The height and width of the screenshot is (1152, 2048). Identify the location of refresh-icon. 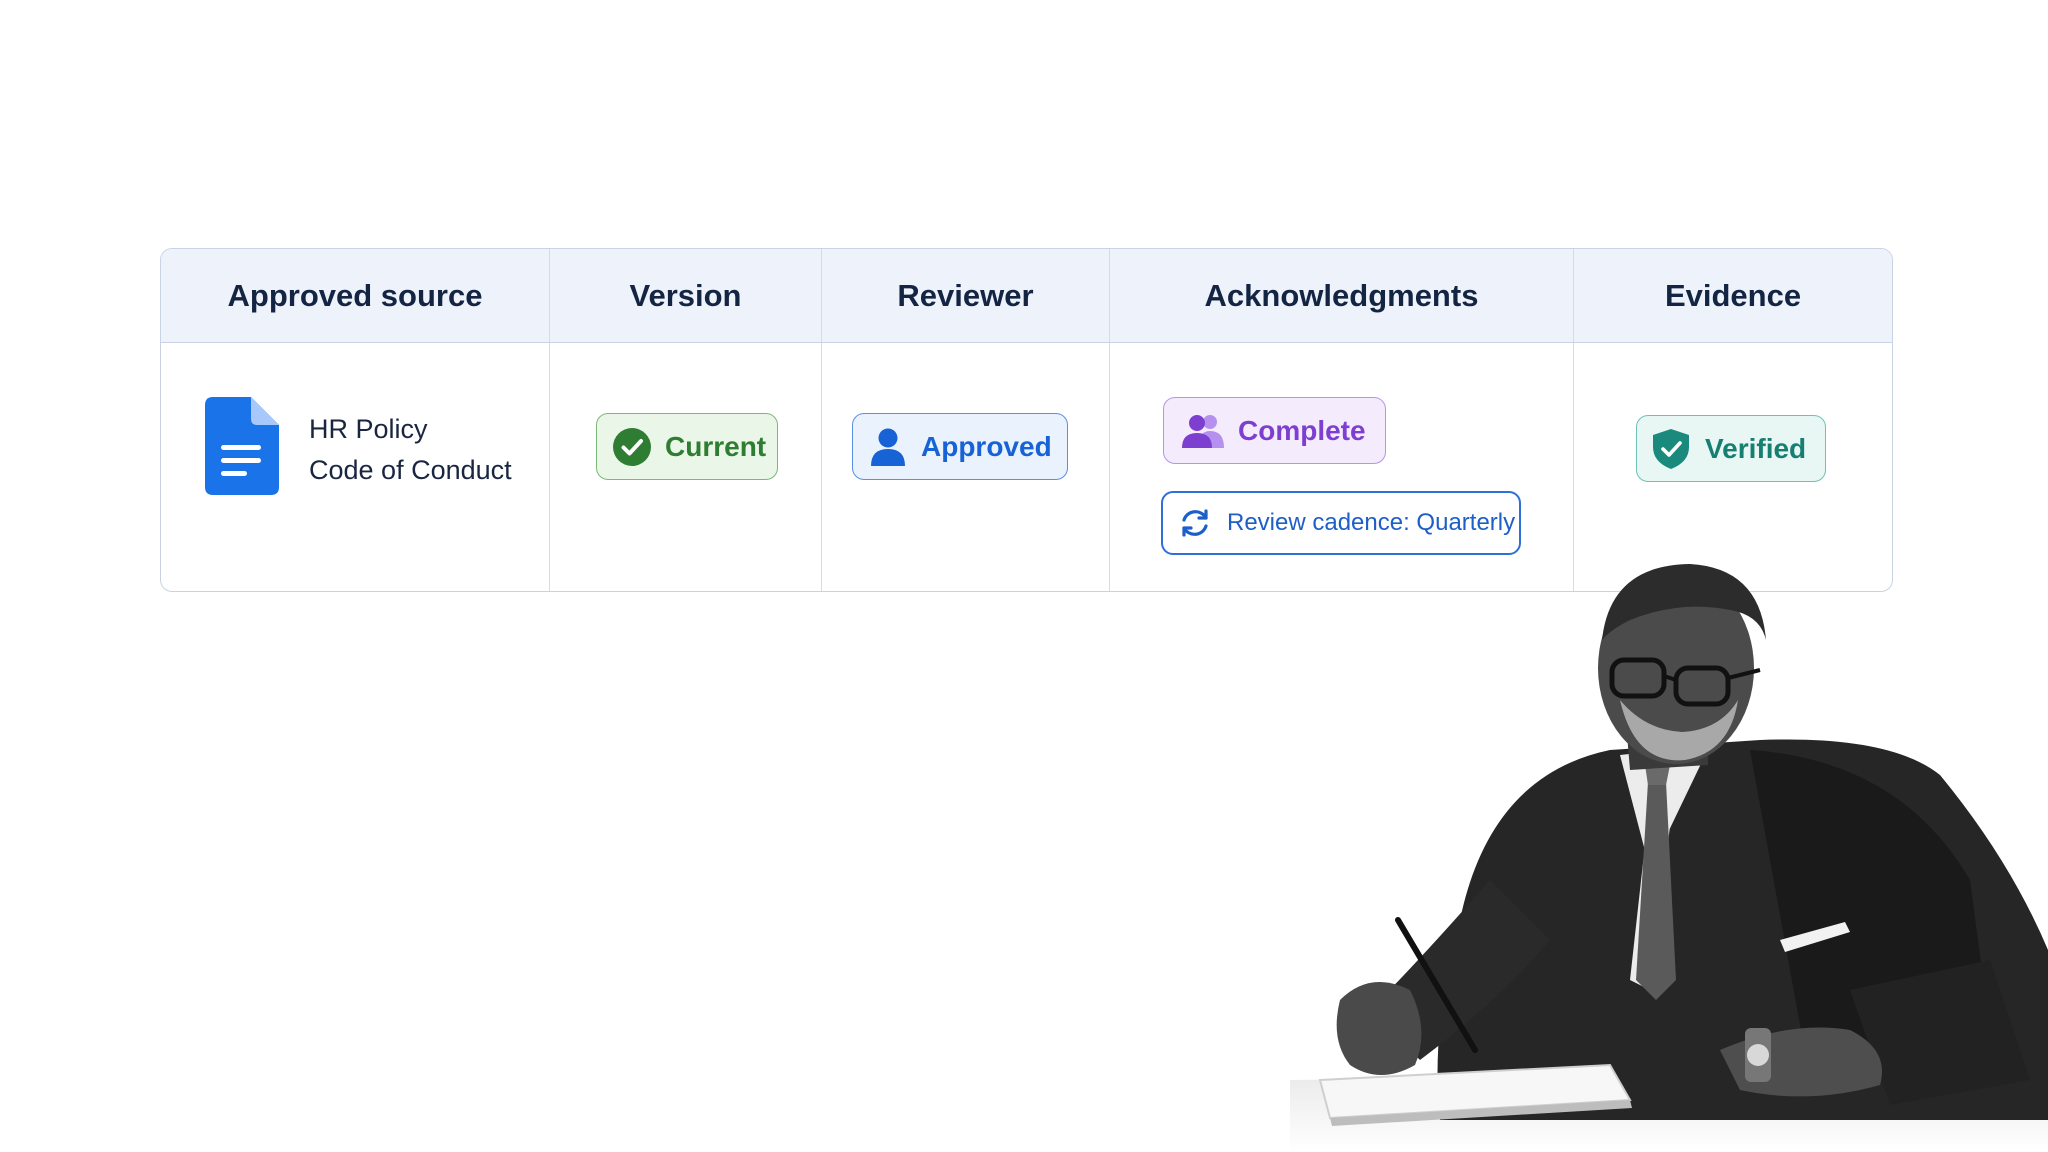
(1195, 523).